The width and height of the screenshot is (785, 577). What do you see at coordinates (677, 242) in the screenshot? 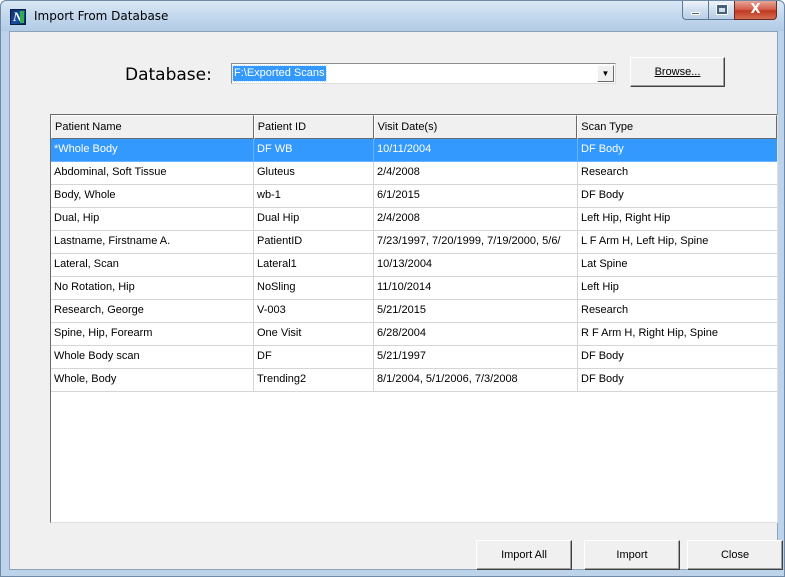
I see `table-cell: L F Arm H, Left Hip, Spine` at bounding box center [677, 242].